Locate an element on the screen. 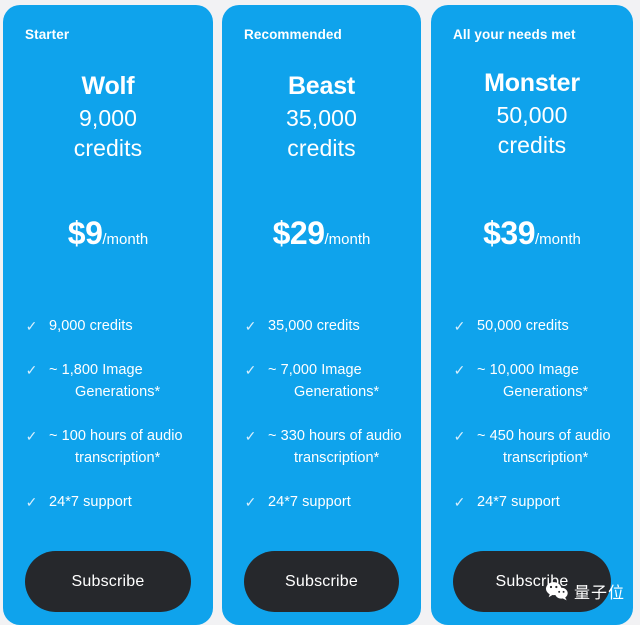 This screenshot has height=625, width=640. plan-price-amount: $29 is located at coordinates (298, 233).